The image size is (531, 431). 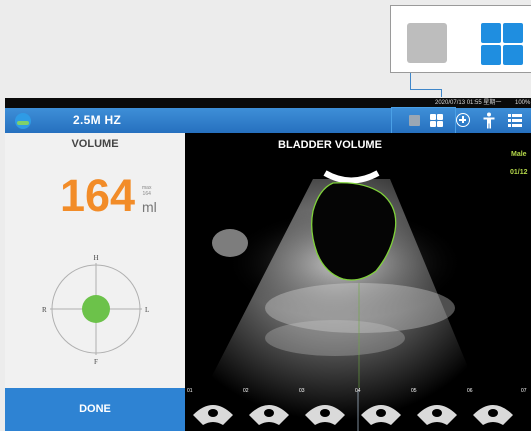 What do you see at coordinates (268, 125) in the screenshot?
I see `top-toolbar: 2.5M HZ` at bounding box center [268, 125].